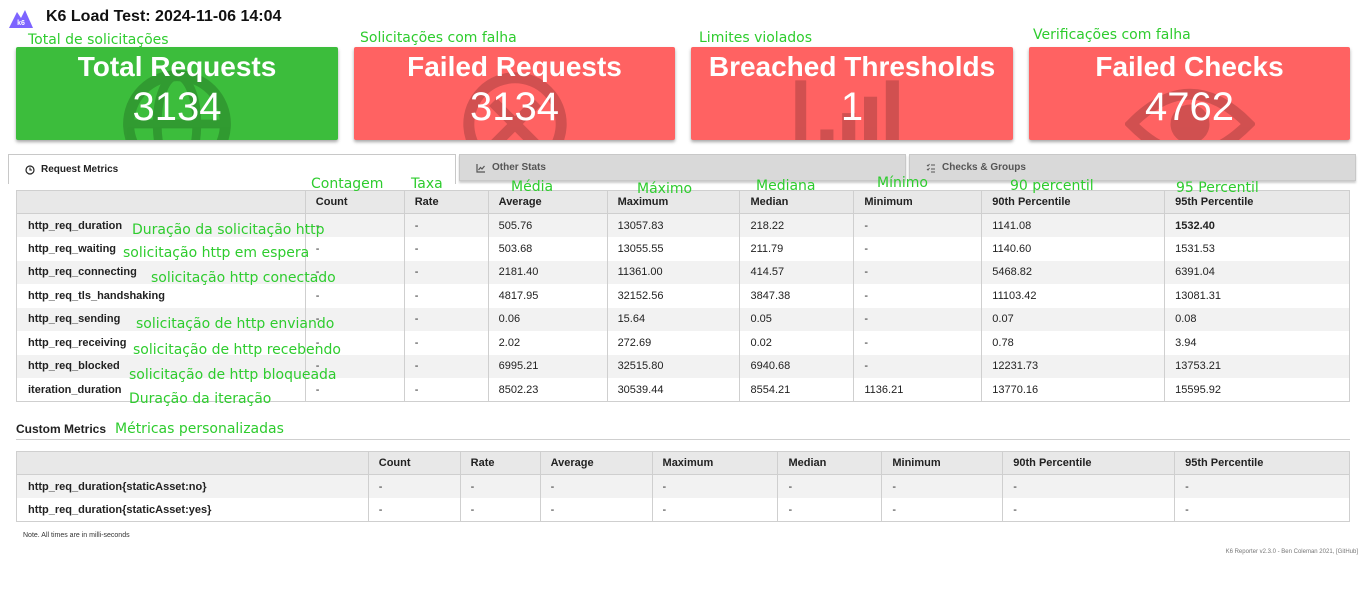  Describe the element at coordinates (21, 23) in the screenshot. I see `svg-text: k6` at that location.